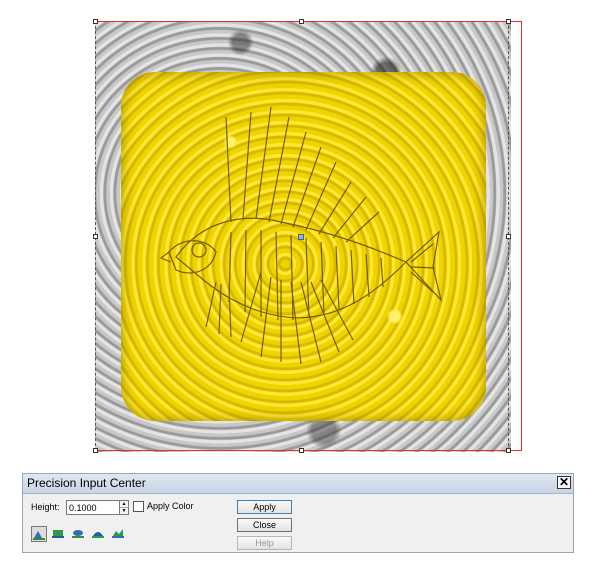 This screenshot has width=600, height=585. Describe the element at coordinates (264, 507) in the screenshot. I see `apply-button: Apply` at that location.